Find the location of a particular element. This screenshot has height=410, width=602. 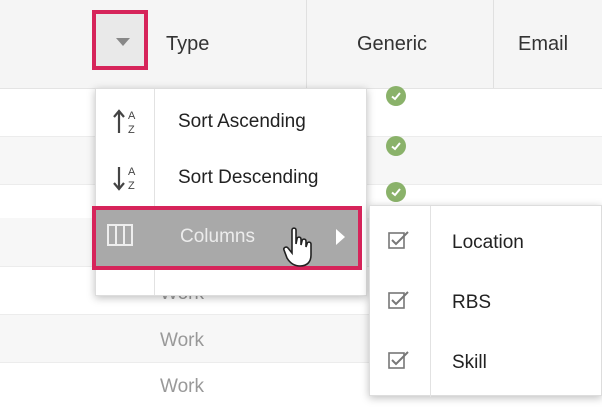

chevron-down-icon is located at coordinates (123, 42).